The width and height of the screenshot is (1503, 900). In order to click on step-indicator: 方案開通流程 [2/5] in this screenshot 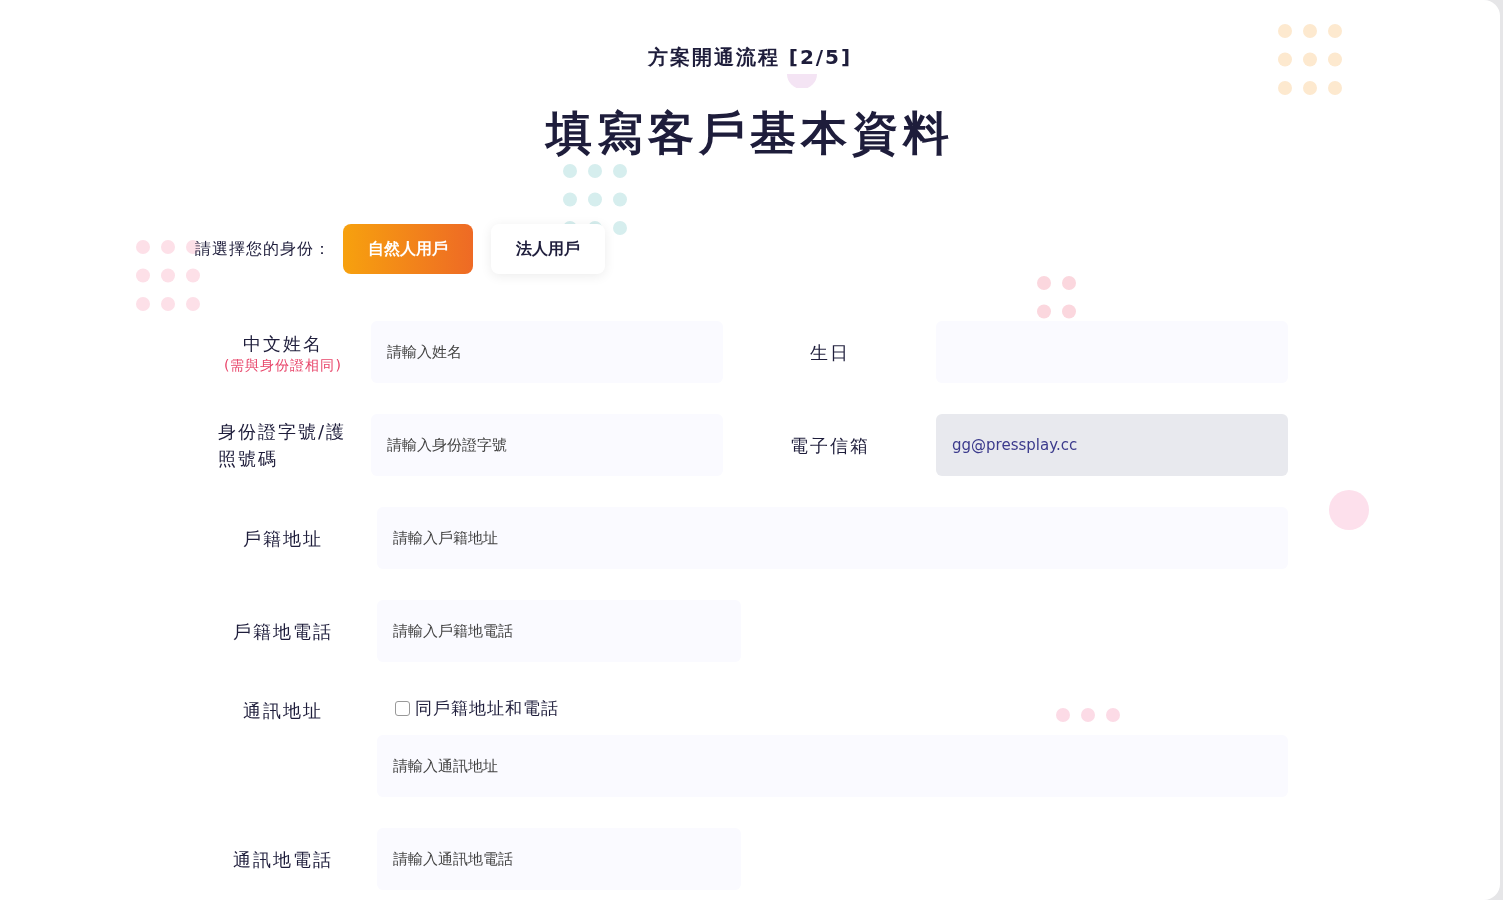, I will do `click(750, 57)`.